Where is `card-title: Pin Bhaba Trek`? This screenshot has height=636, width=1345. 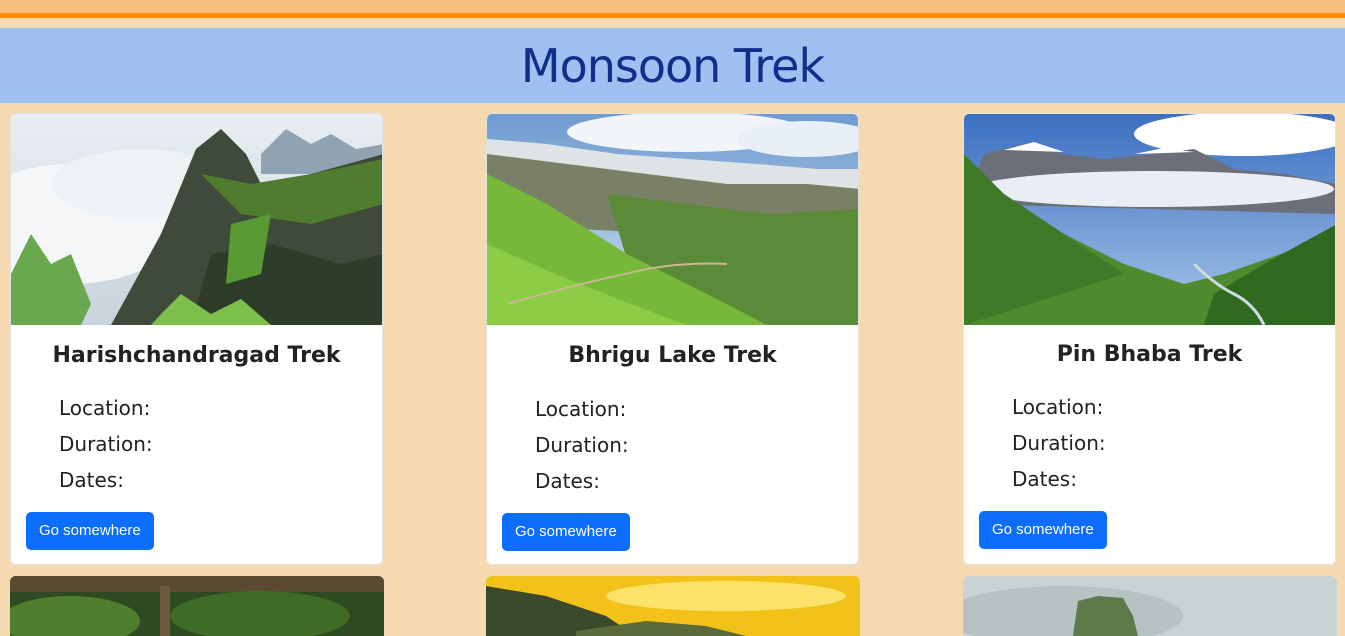 card-title: Pin Bhaba Trek is located at coordinates (1149, 354).